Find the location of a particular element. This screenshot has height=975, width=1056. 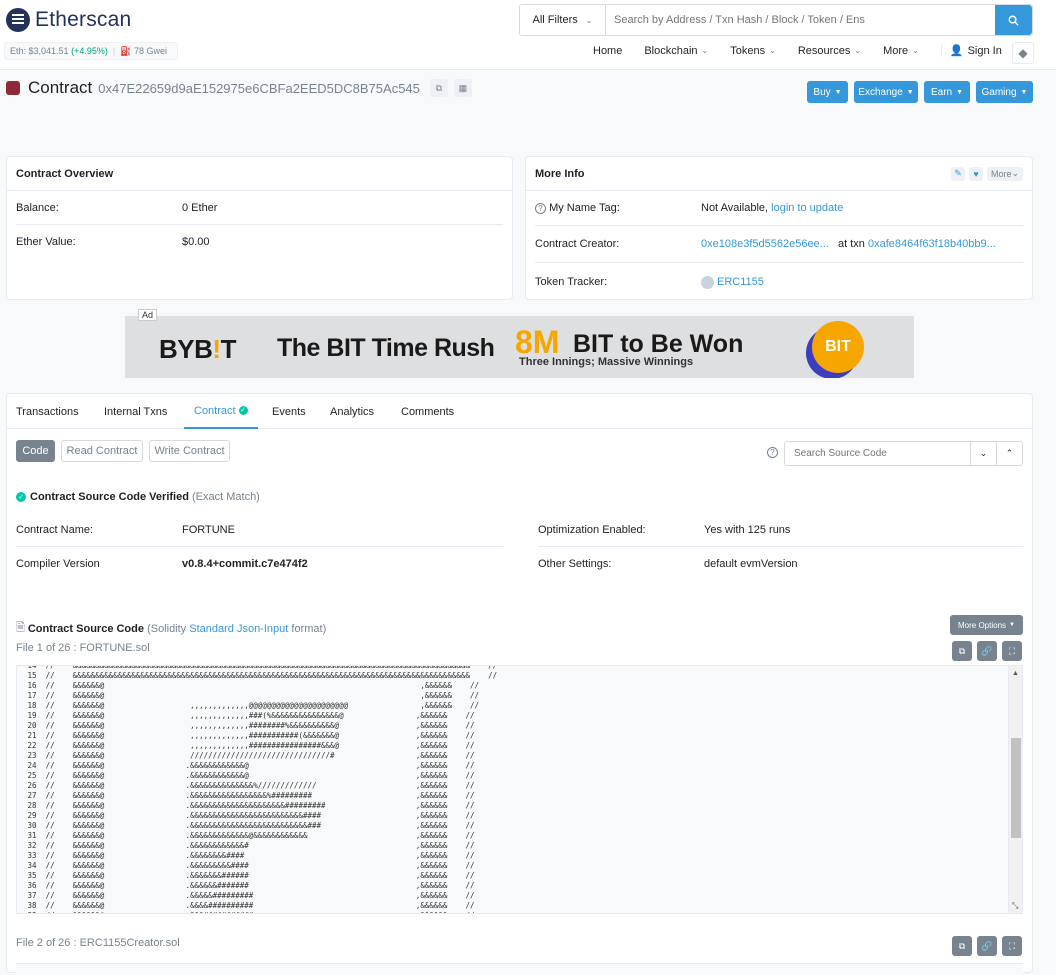

ether-value: $0.00 is located at coordinates (196, 242).